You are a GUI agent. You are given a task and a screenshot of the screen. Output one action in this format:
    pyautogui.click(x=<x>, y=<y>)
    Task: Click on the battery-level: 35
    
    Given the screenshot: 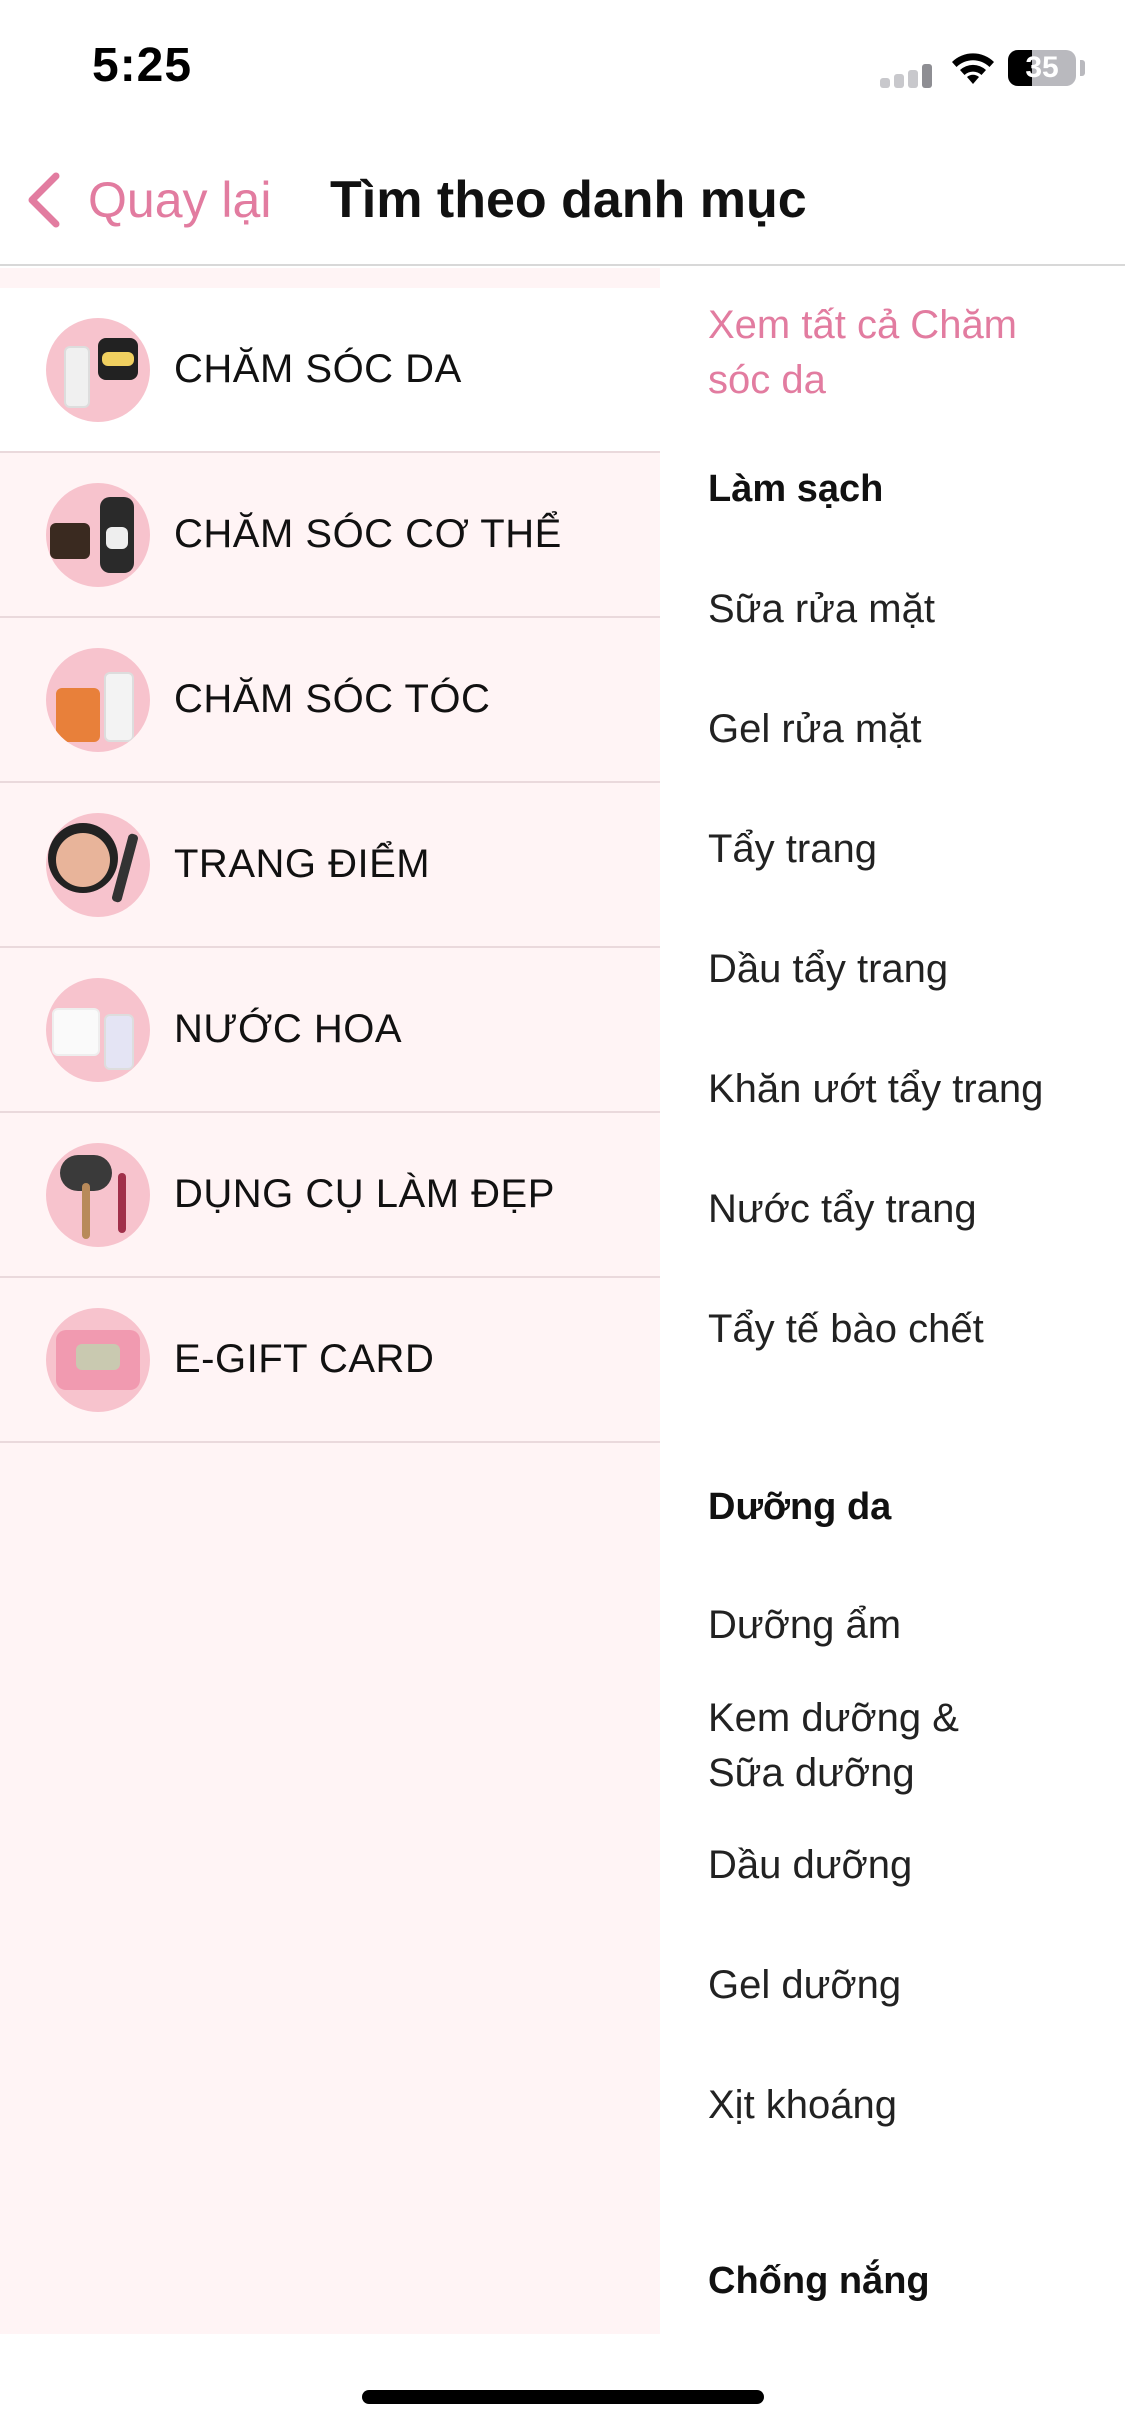 What is the action you would take?
    pyautogui.click(x=1042, y=67)
    